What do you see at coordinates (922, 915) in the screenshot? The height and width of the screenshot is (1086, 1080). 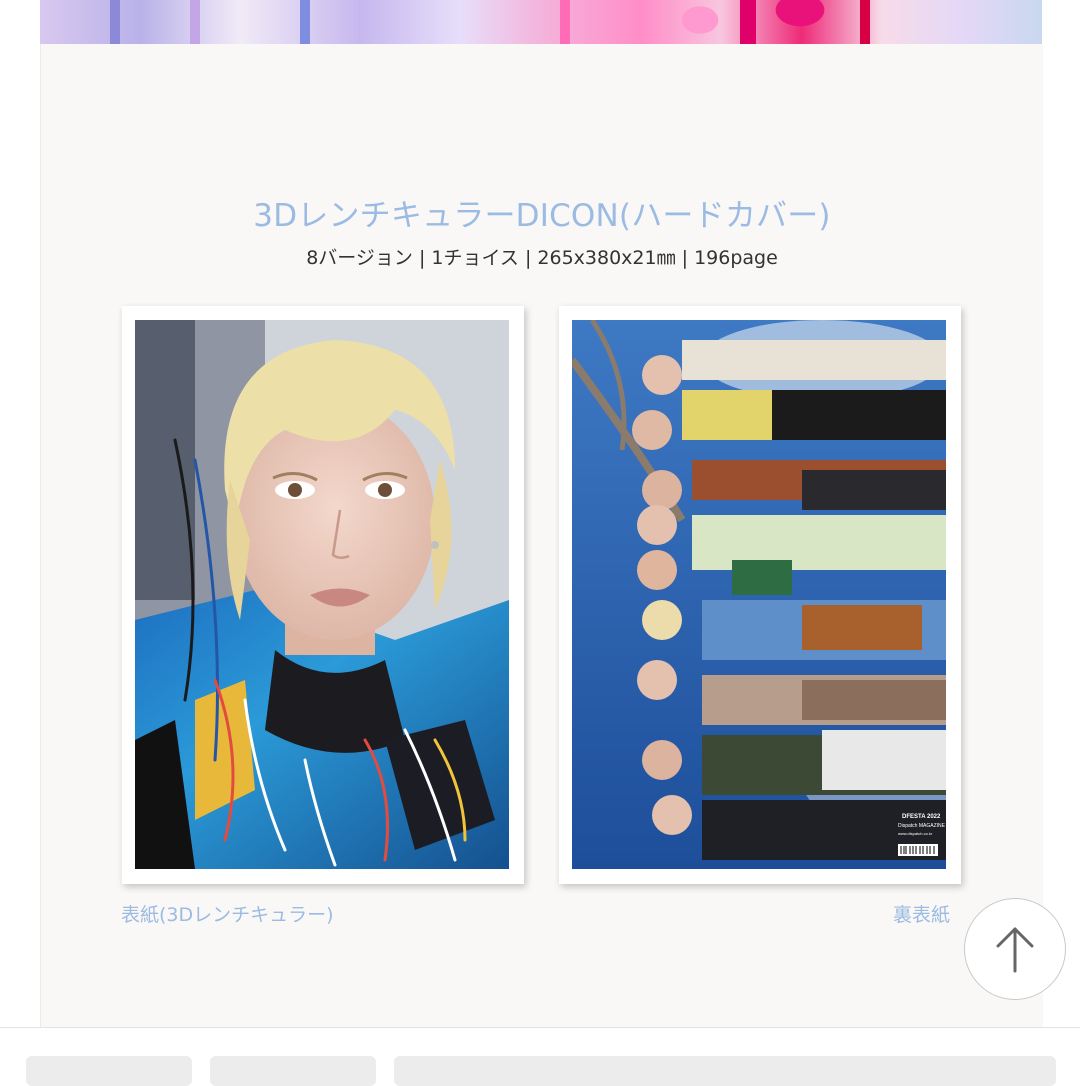 I see `back-cover-caption: 裏表紙` at bounding box center [922, 915].